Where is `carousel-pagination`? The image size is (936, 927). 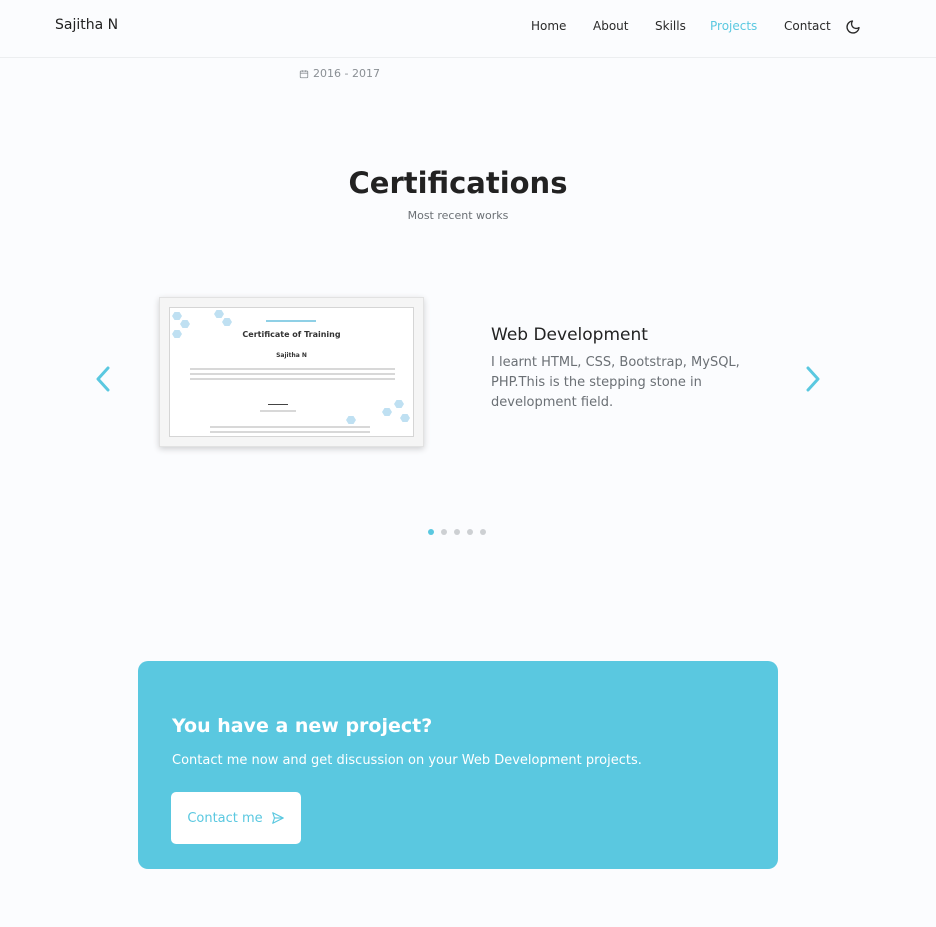 carousel-pagination is located at coordinates (457, 532).